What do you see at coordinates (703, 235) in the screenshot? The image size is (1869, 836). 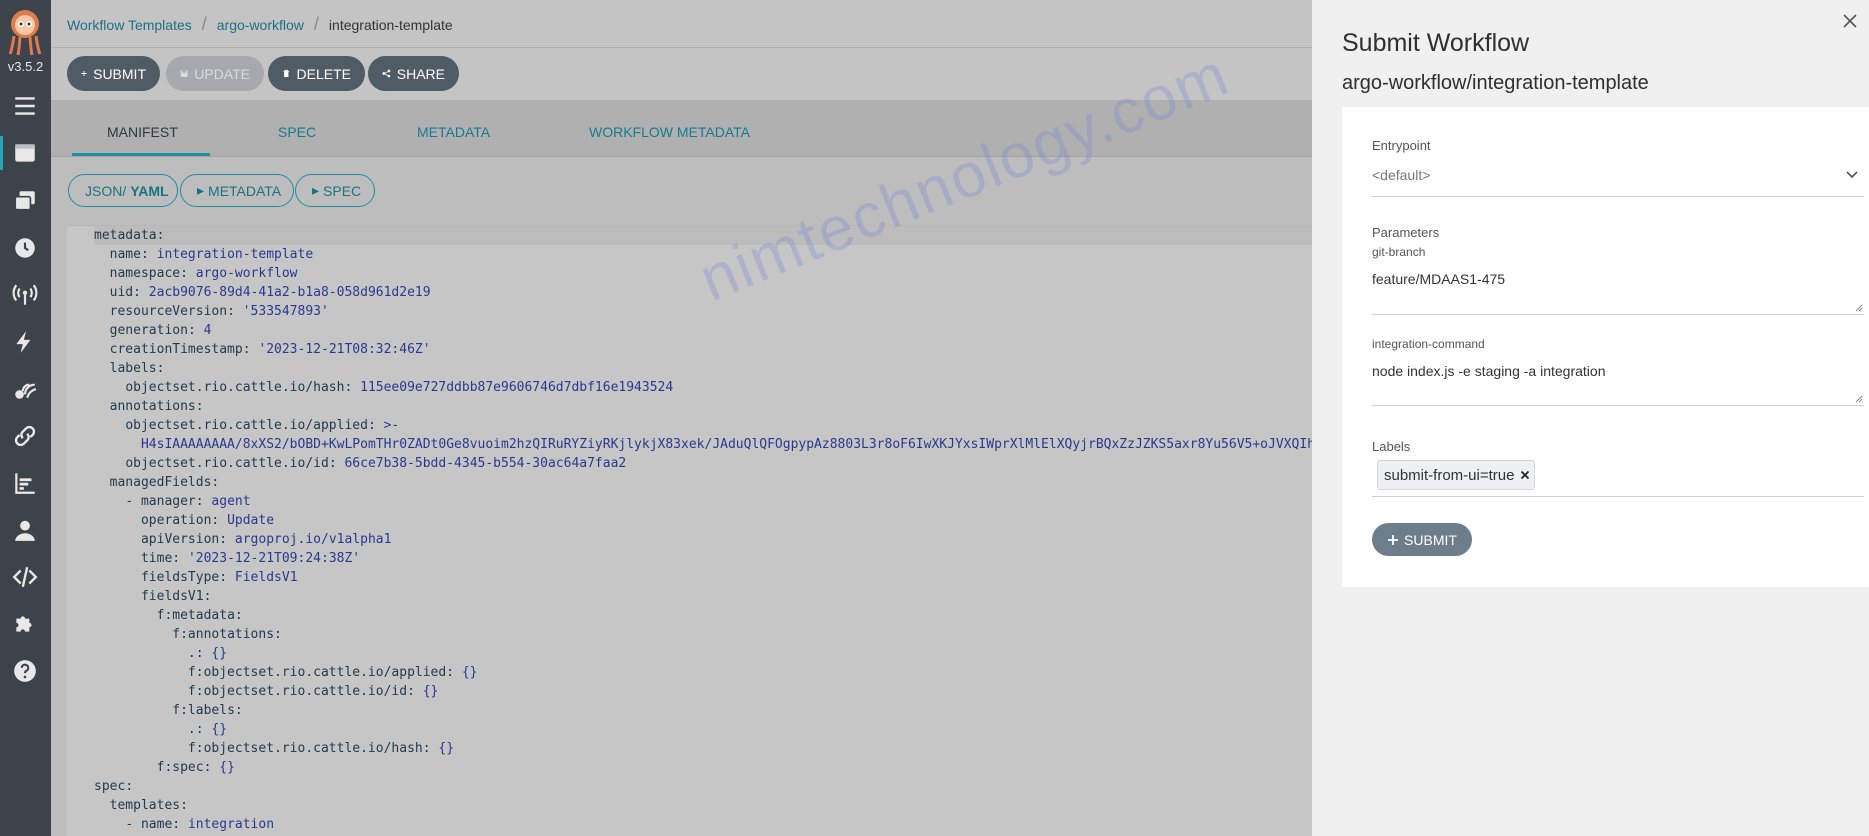 I see `manifest-line: metadata:` at bounding box center [703, 235].